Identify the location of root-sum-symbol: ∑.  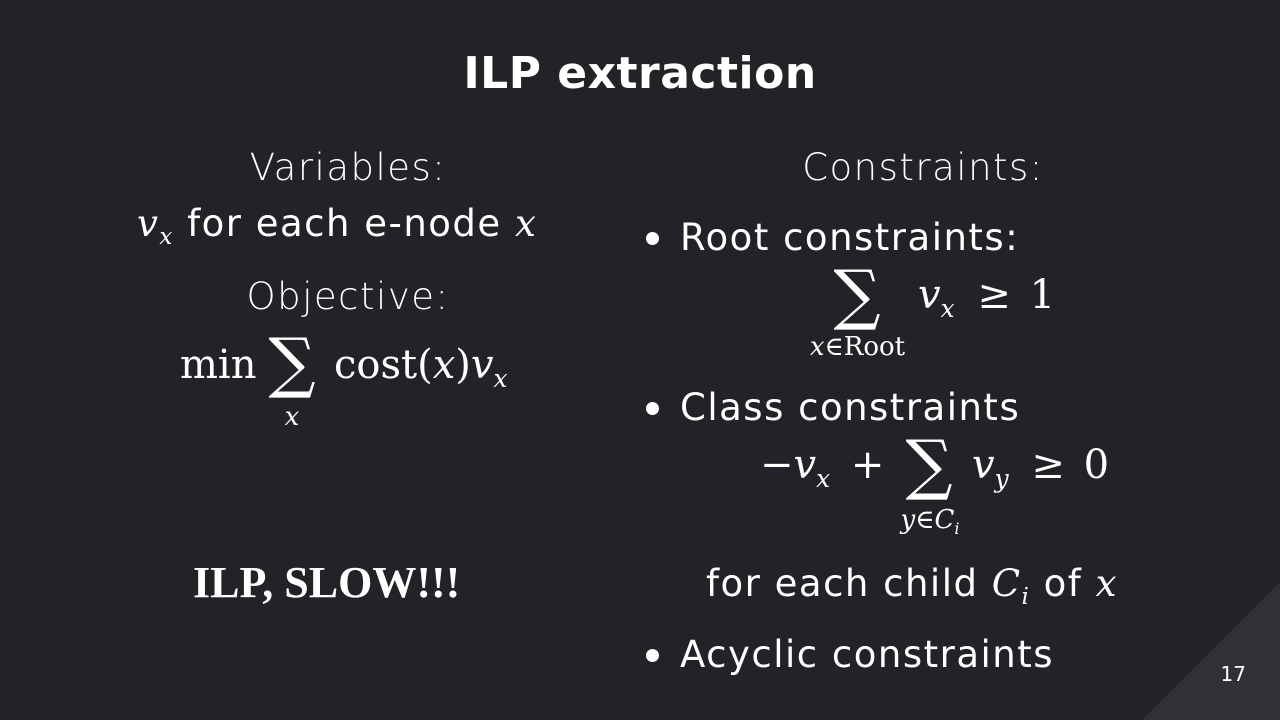
(857, 294).